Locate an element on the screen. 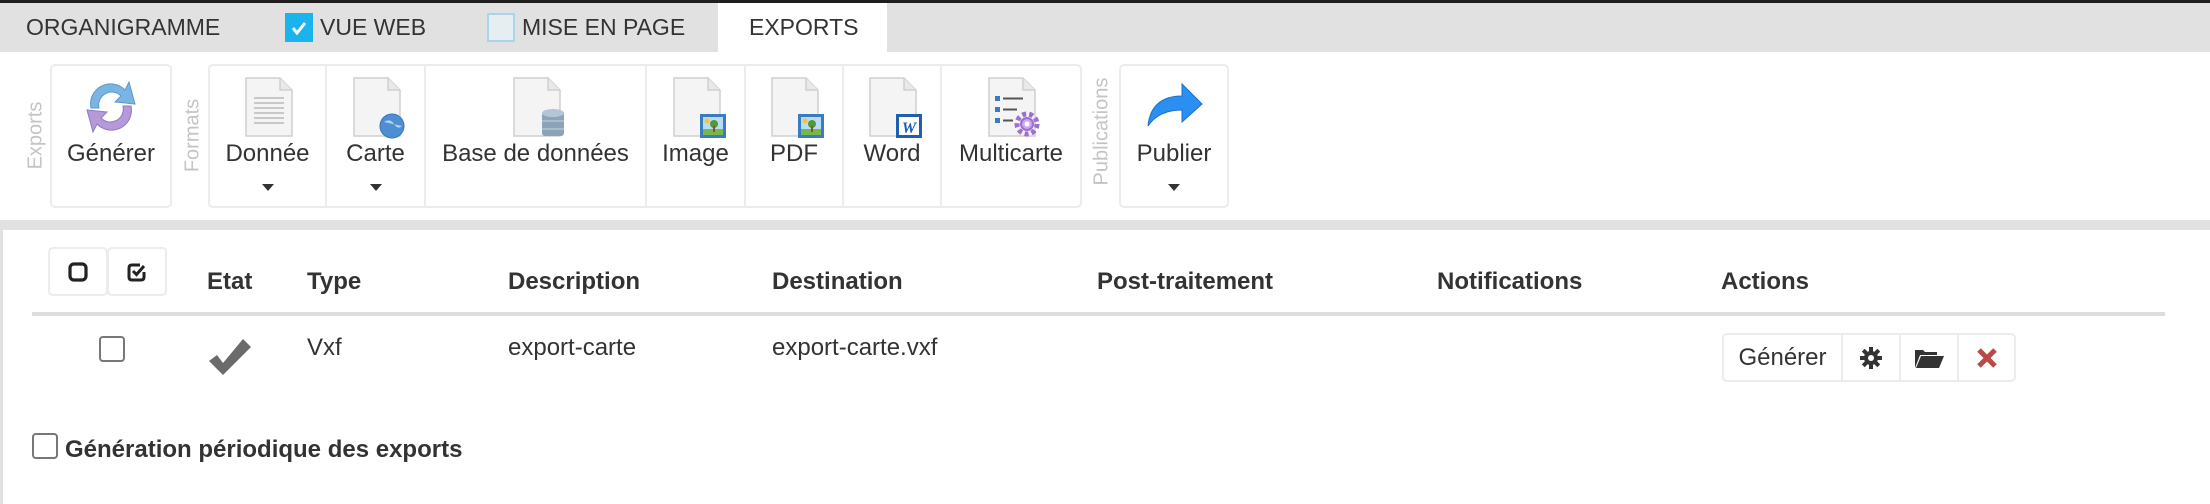 The height and width of the screenshot is (504, 2210). tab-vue-web: VUE WEB is located at coordinates (385, 27).